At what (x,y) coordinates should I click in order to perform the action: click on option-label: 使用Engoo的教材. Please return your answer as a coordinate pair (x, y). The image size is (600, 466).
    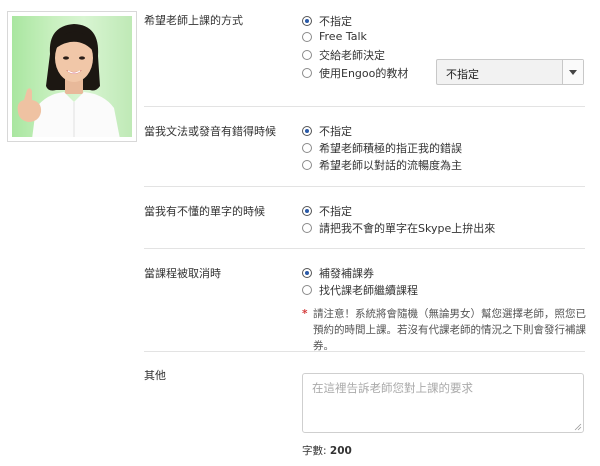
    Looking at the image, I should click on (364, 73).